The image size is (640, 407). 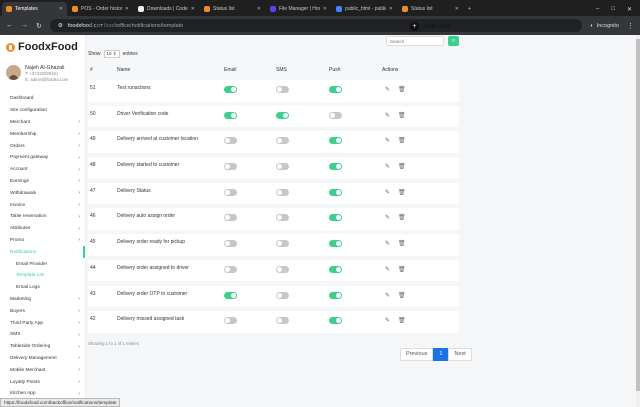 What do you see at coordinates (100, 9) in the screenshot?
I see `browser-tab: POS - Order history ✕` at bounding box center [100, 9].